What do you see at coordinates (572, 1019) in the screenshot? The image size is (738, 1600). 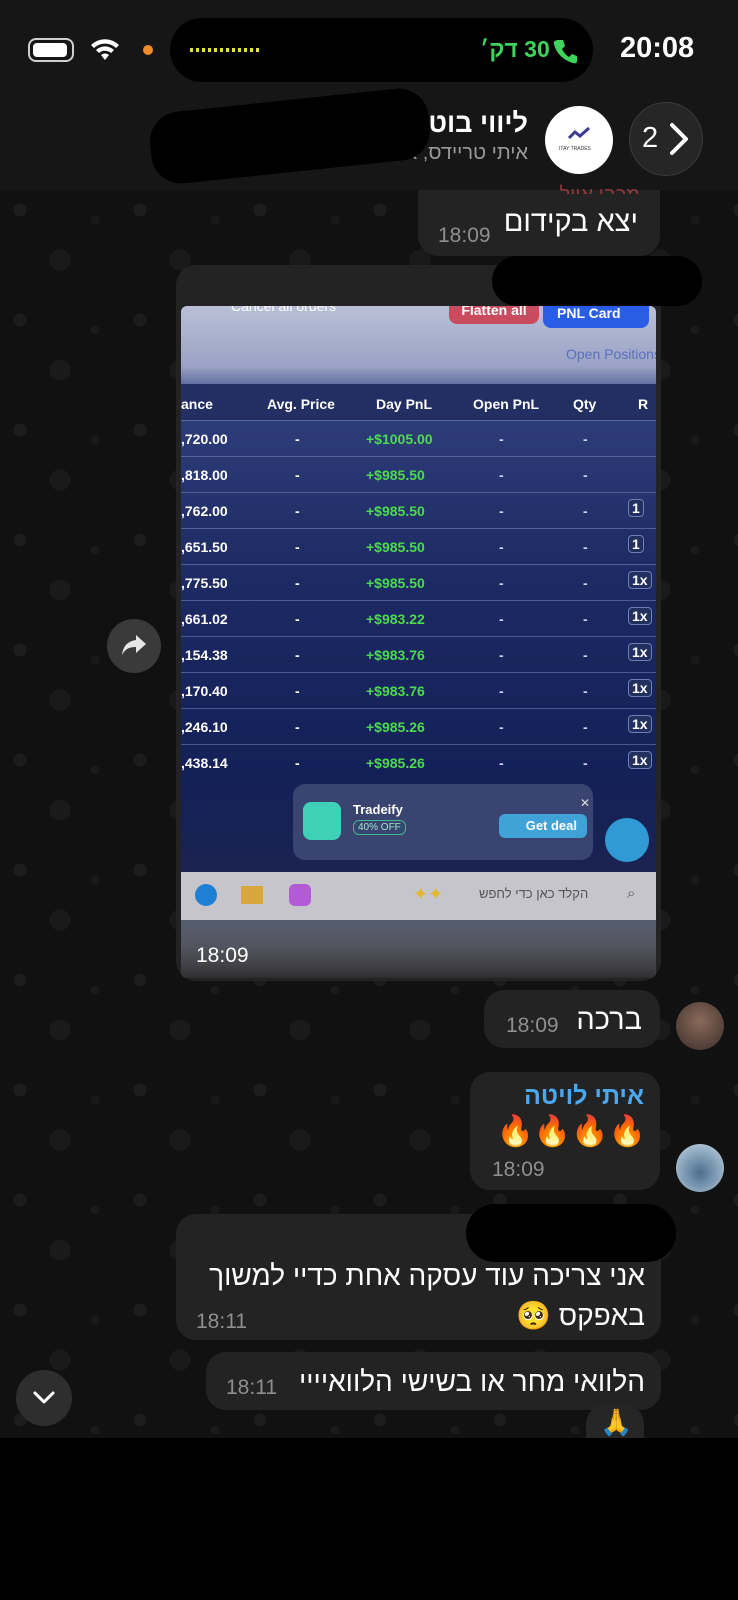 I see `message-bubble: ברכה 18:09` at bounding box center [572, 1019].